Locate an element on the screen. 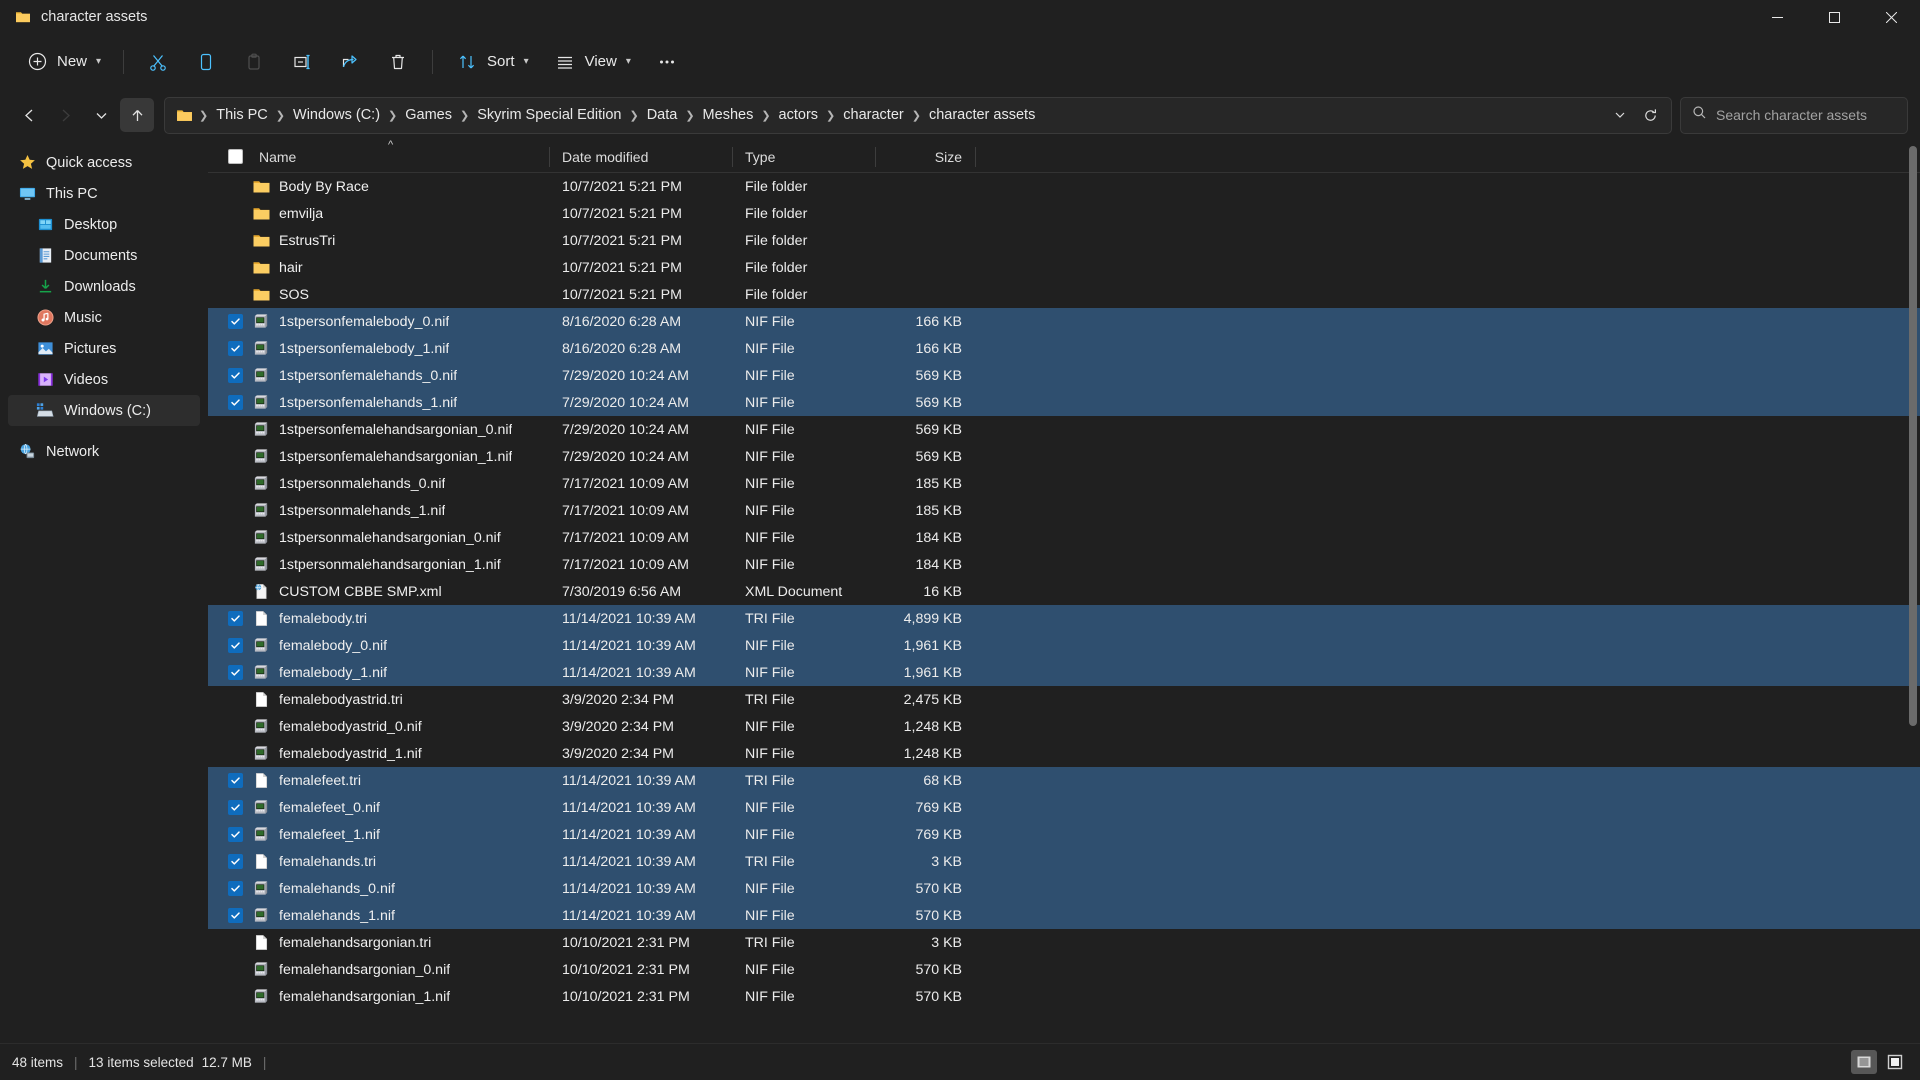  minimize-button is located at coordinates (1777, 17).